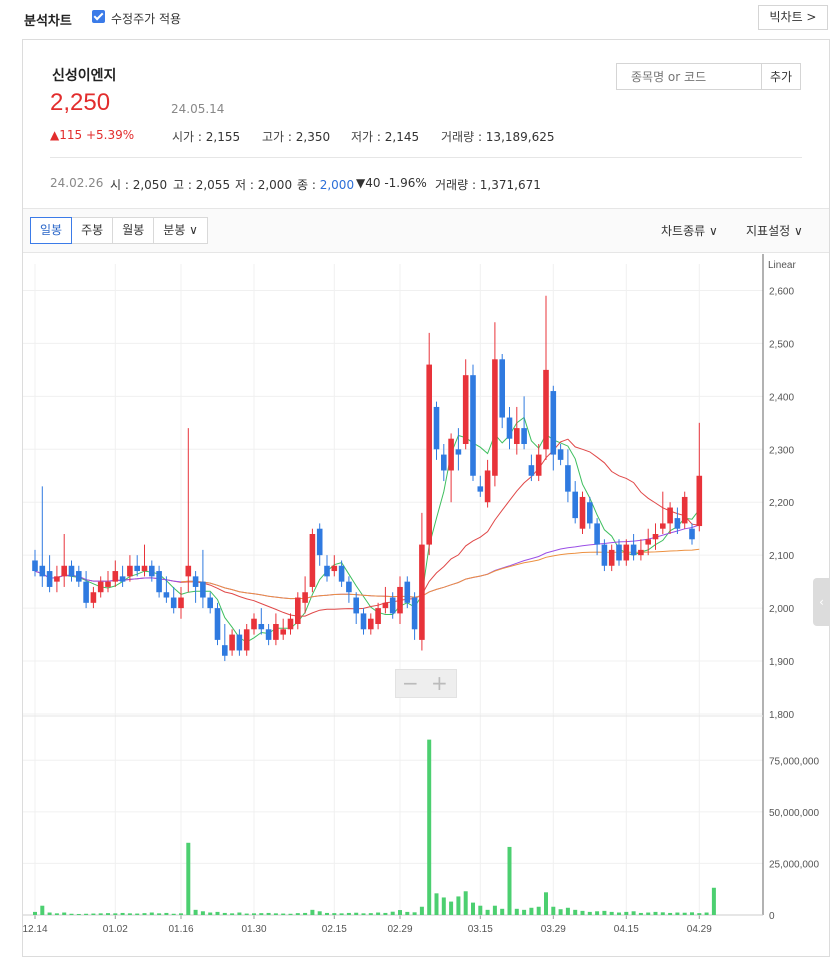 The height and width of the screenshot is (961, 836). What do you see at coordinates (439, 683) in the screenshot?
I see `zoom-in-button: +` at bounding box center [439, 683].